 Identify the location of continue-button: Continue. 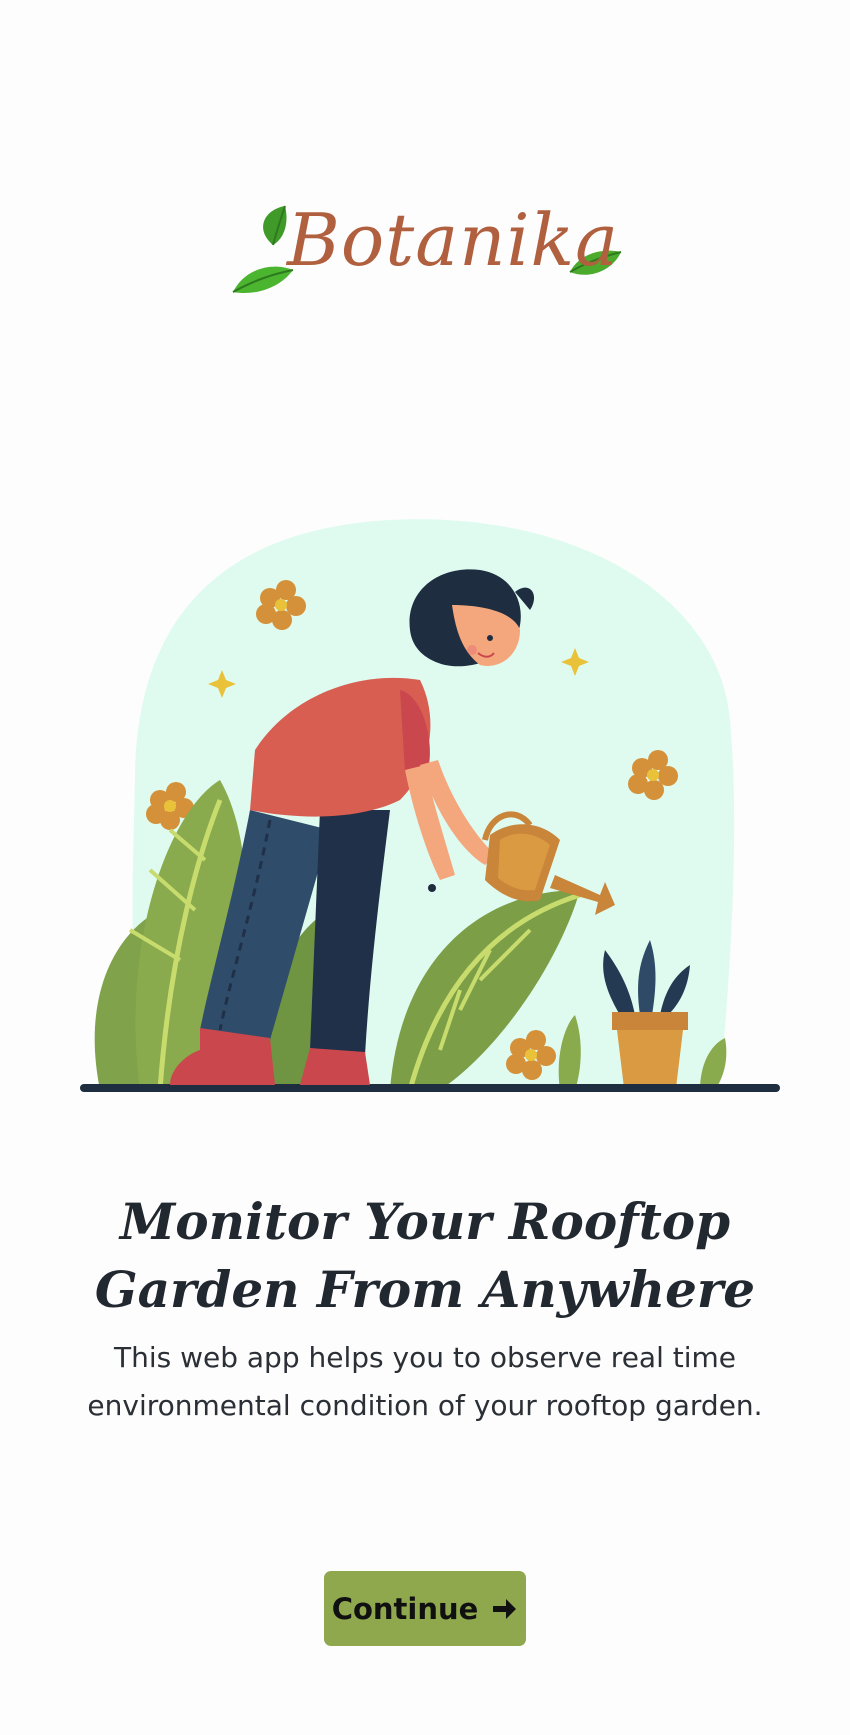
(425, 1608).